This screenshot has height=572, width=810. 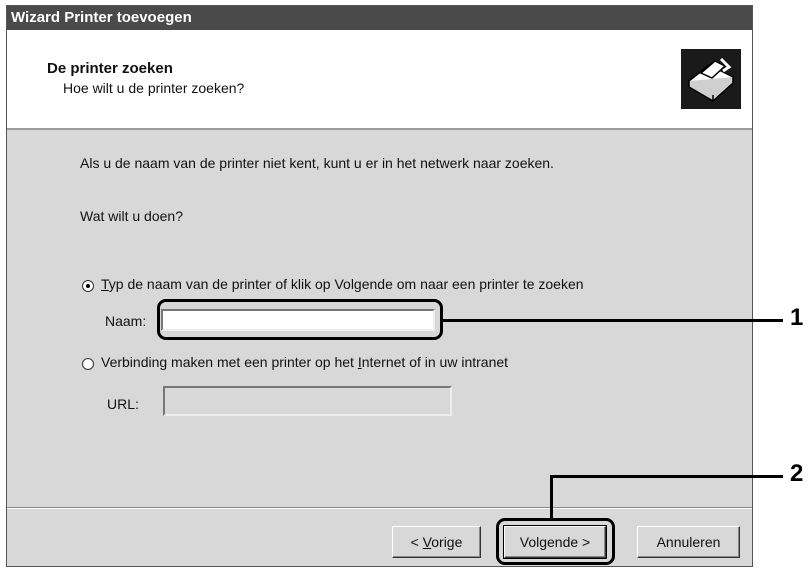 I want to click on callout-2-vertical-line, so click(x=551, y=496).